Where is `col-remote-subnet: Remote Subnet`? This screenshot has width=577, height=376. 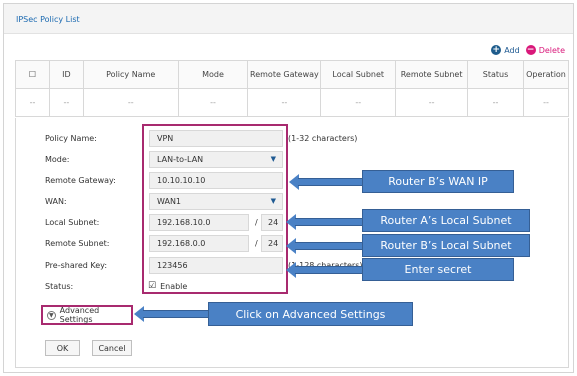 col-remote-subnet: Remote Subnet is located at coordinates (432, 74).